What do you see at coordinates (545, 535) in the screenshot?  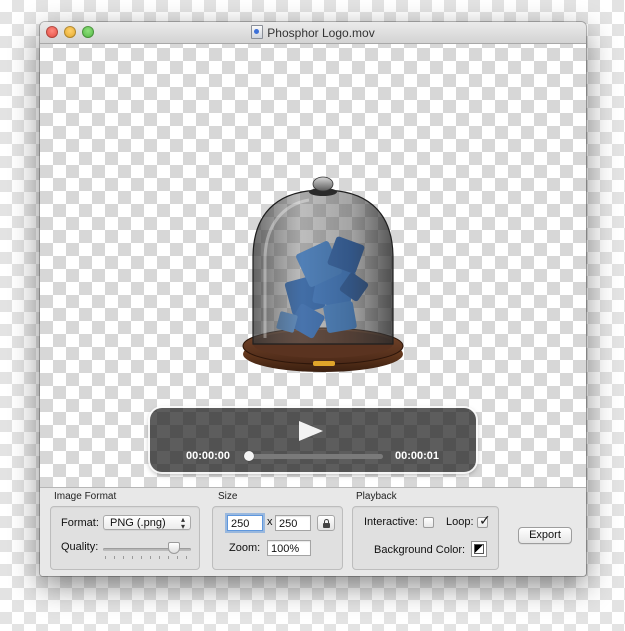 I see `export-button: Export` at bounding box center [545, 535].